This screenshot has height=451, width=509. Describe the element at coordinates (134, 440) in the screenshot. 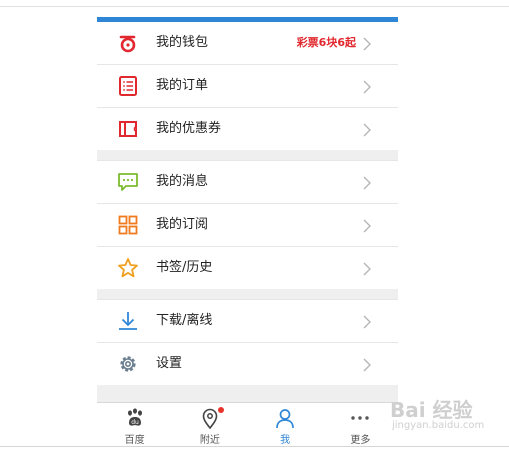

I see `tab-label: 百度` at that location.